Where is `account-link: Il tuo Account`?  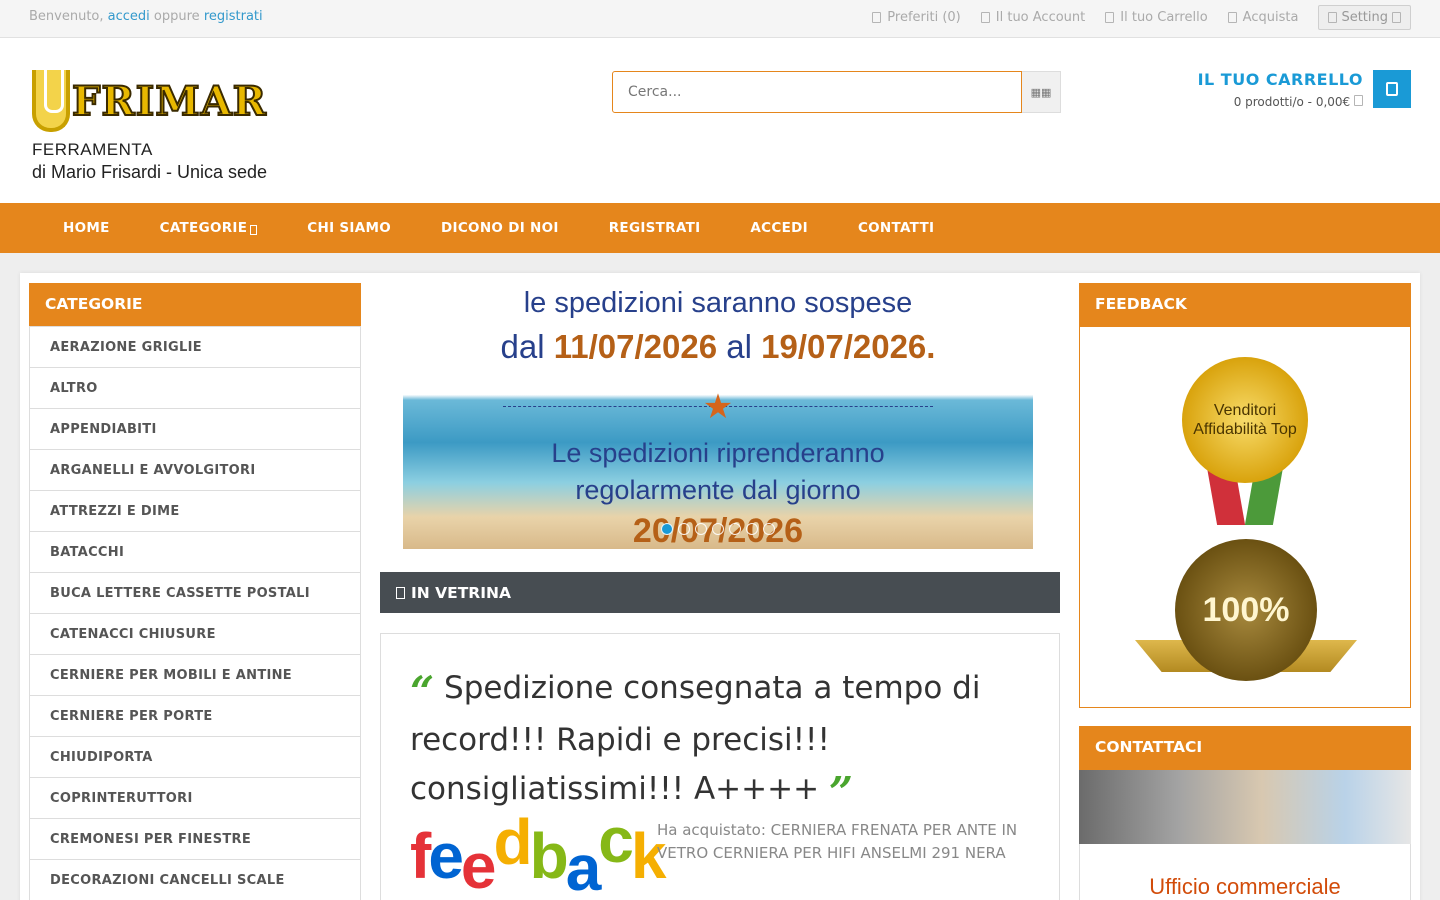
account-link: Il tuo Account is located at coordinates (1033, 17).